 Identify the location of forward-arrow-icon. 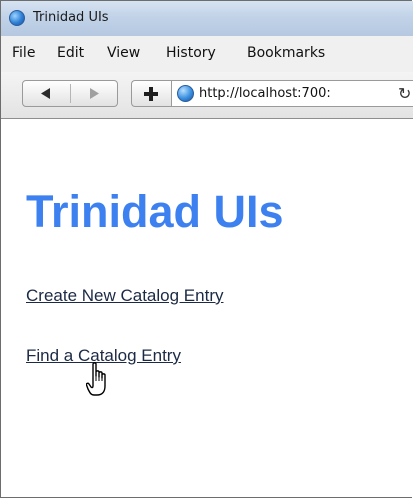
(94, 93).